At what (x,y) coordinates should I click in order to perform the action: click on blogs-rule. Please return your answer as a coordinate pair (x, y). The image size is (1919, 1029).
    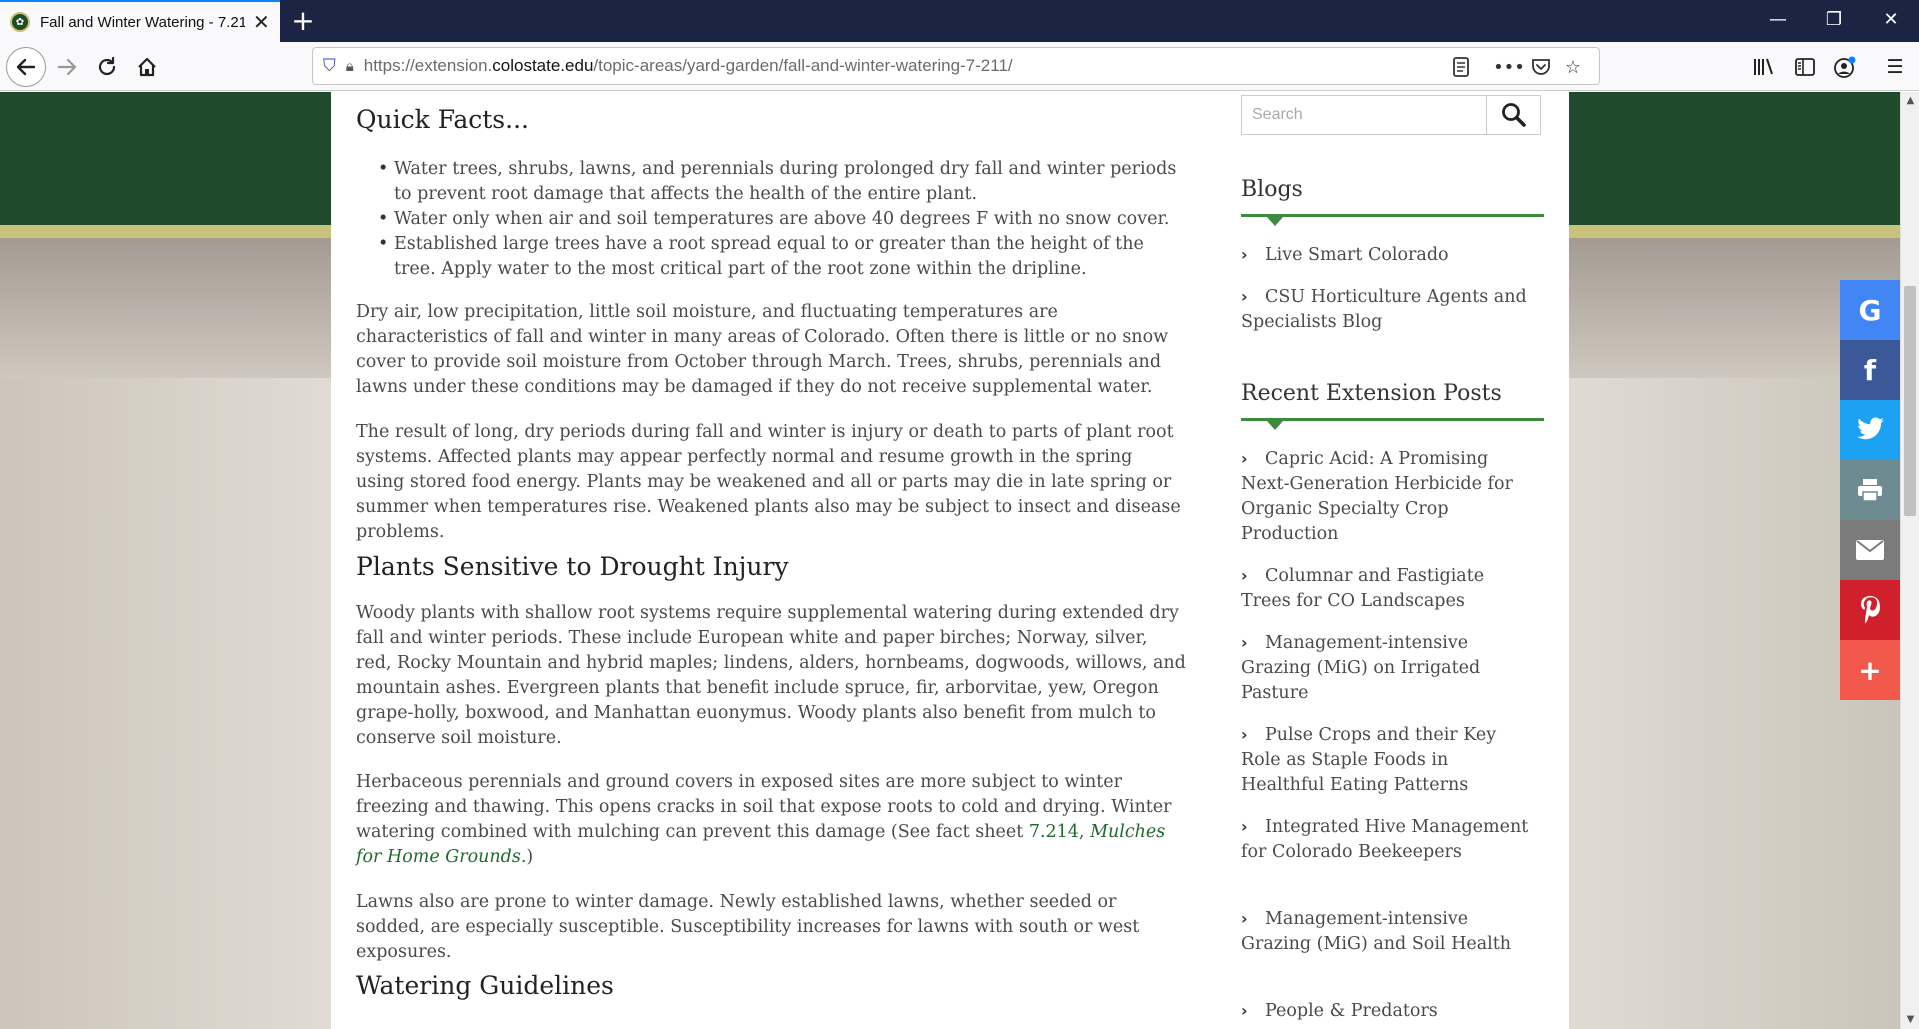
    Looking at the image, I should click on (1392, 215).